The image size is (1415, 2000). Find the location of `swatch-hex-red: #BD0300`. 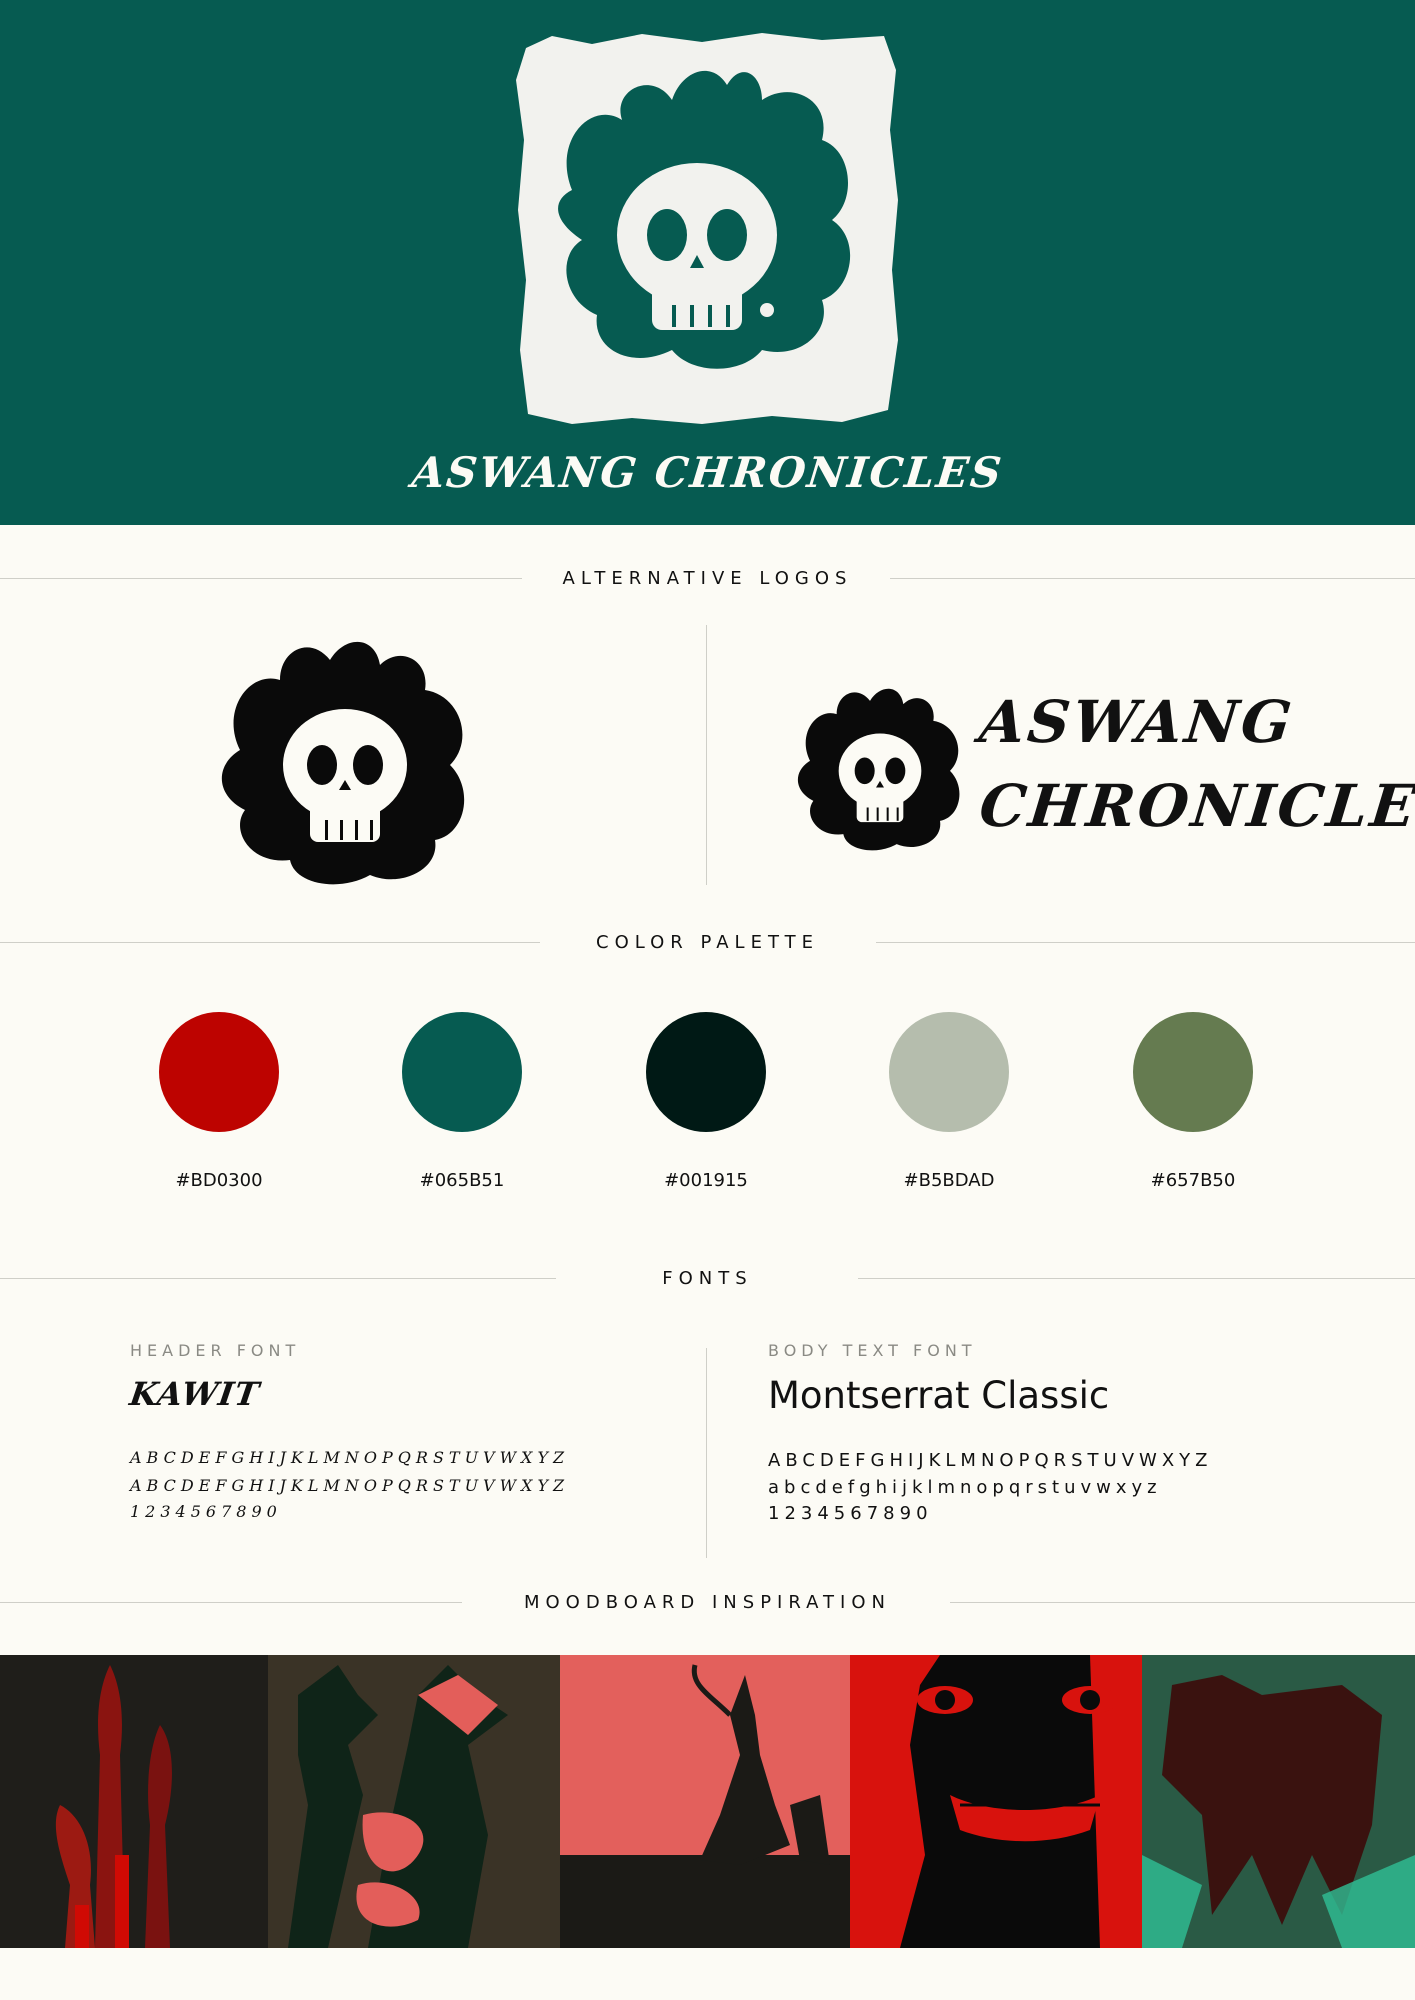

swatch-hex-red: #BD0300 is located at coordinates (219, 1180).